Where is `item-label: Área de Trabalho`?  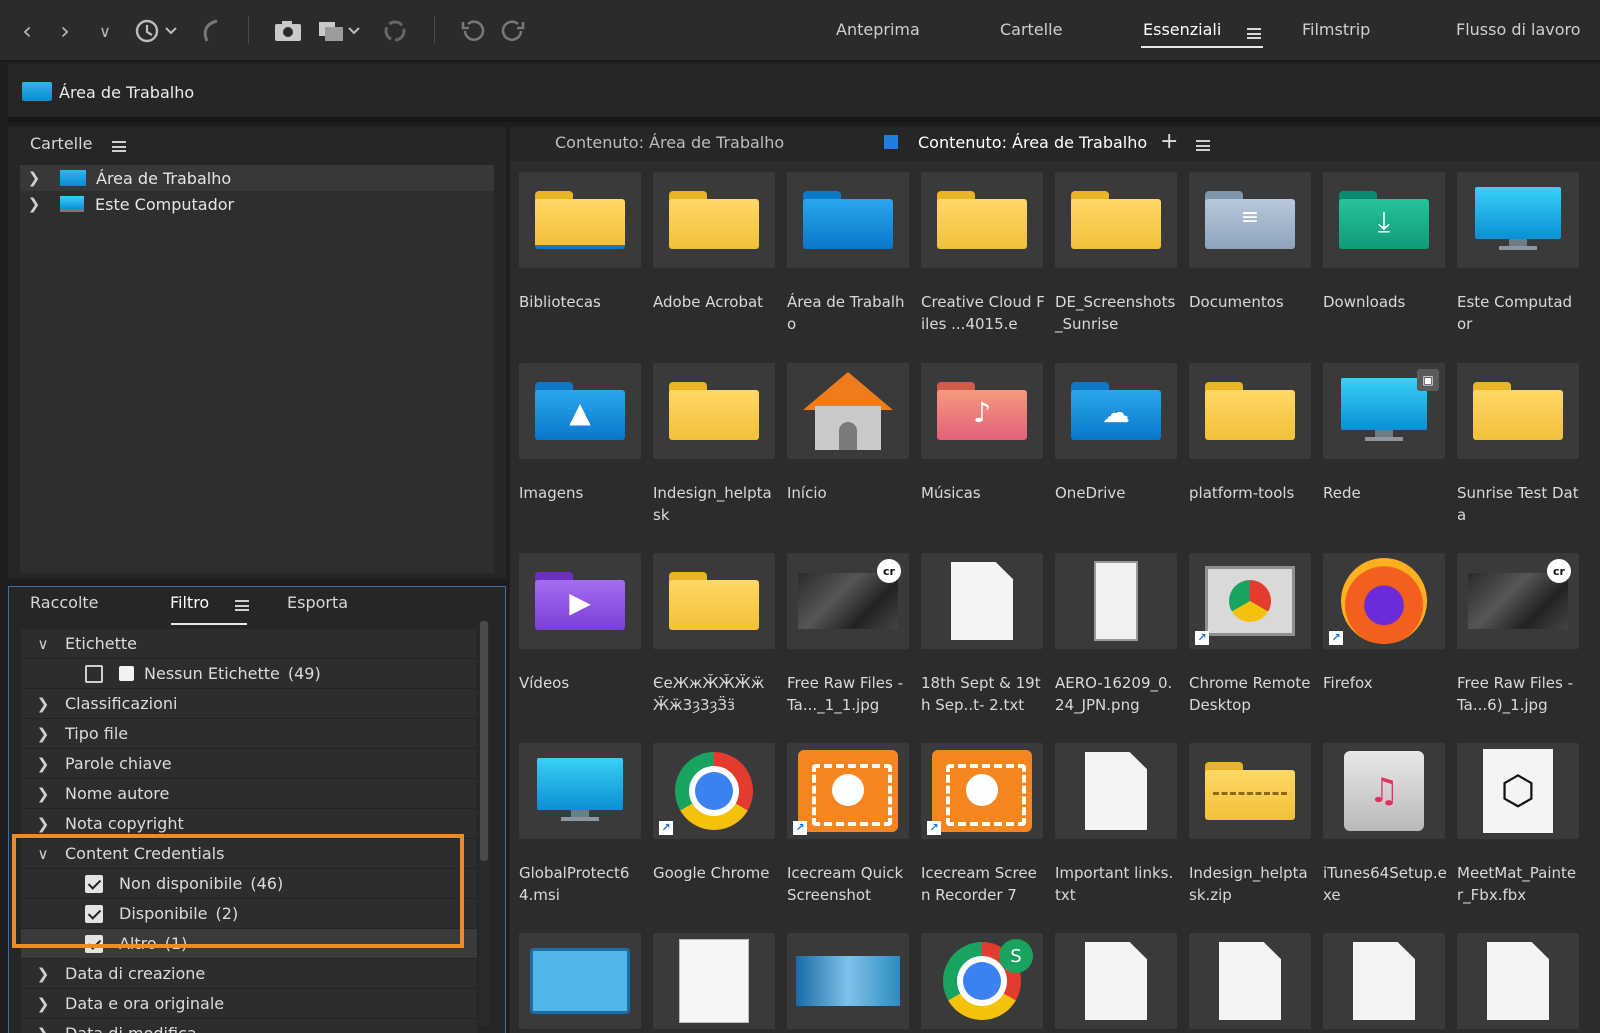 item-label: Área de Trabalho is located at coordinates (849, 313).